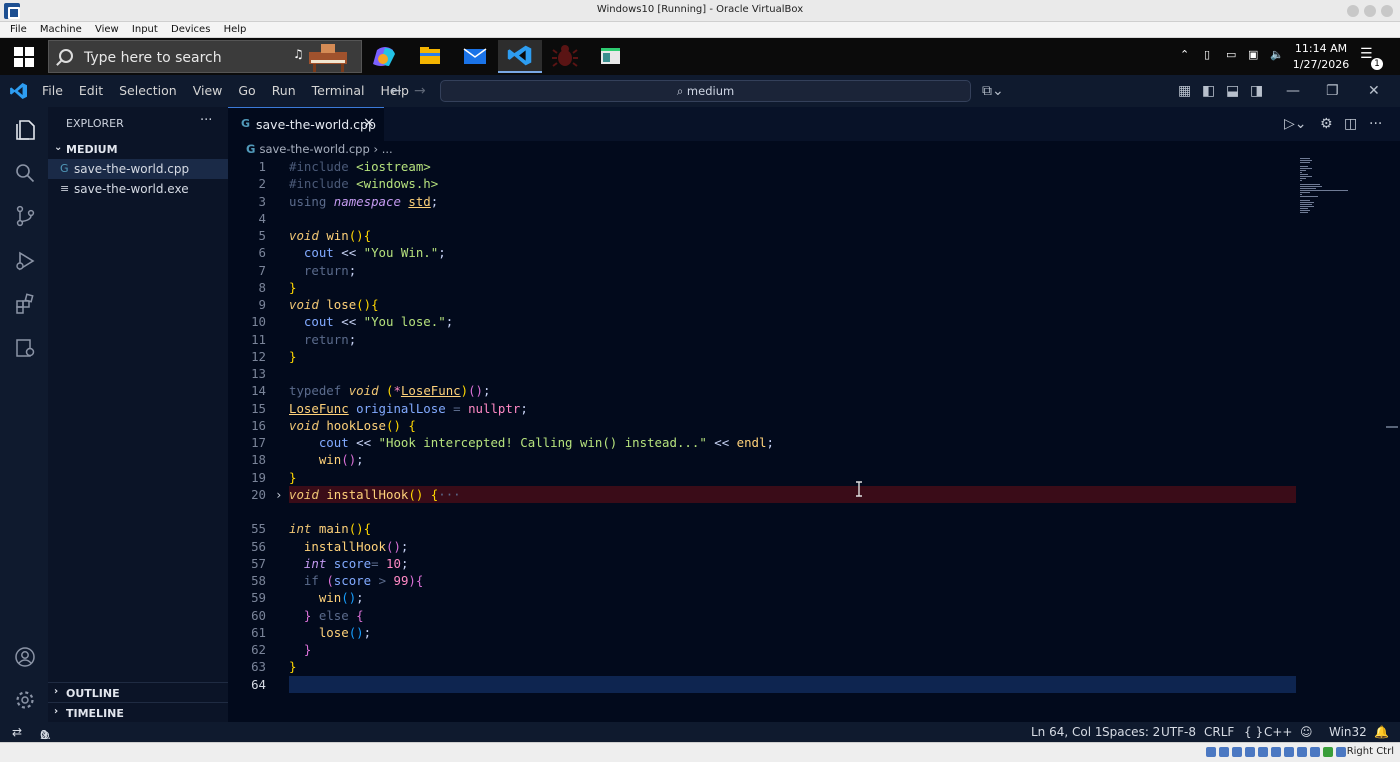  Describe the element at coordinates (1306, 732) in the screenshot. I see `copilot-status-icon: ☺` at that location.